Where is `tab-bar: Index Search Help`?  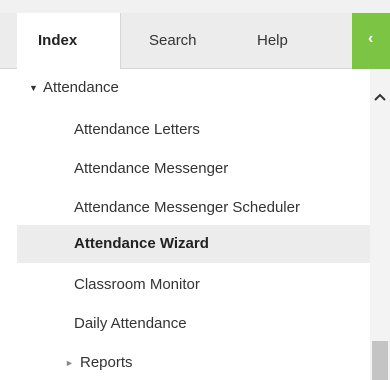
tab-bar: Index Search Help is located at coordinates (195, 41).